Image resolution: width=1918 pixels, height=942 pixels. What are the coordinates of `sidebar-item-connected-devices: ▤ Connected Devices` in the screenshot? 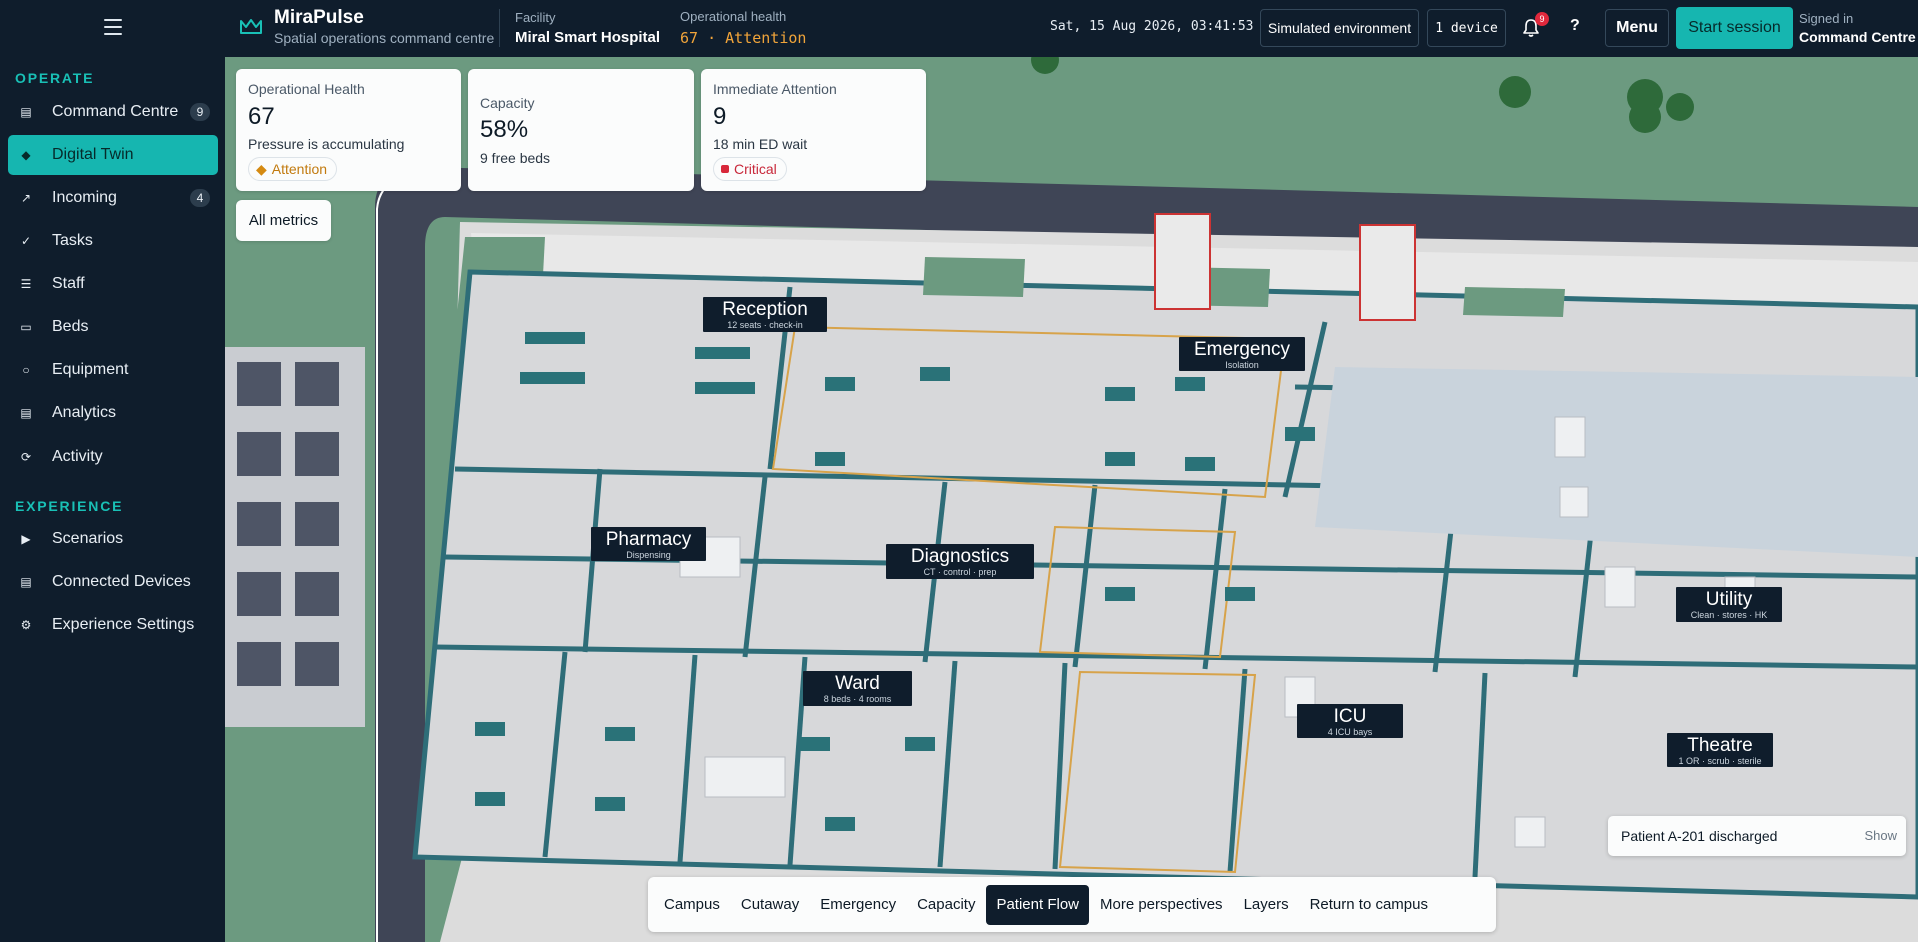 It's located at (113, 582).